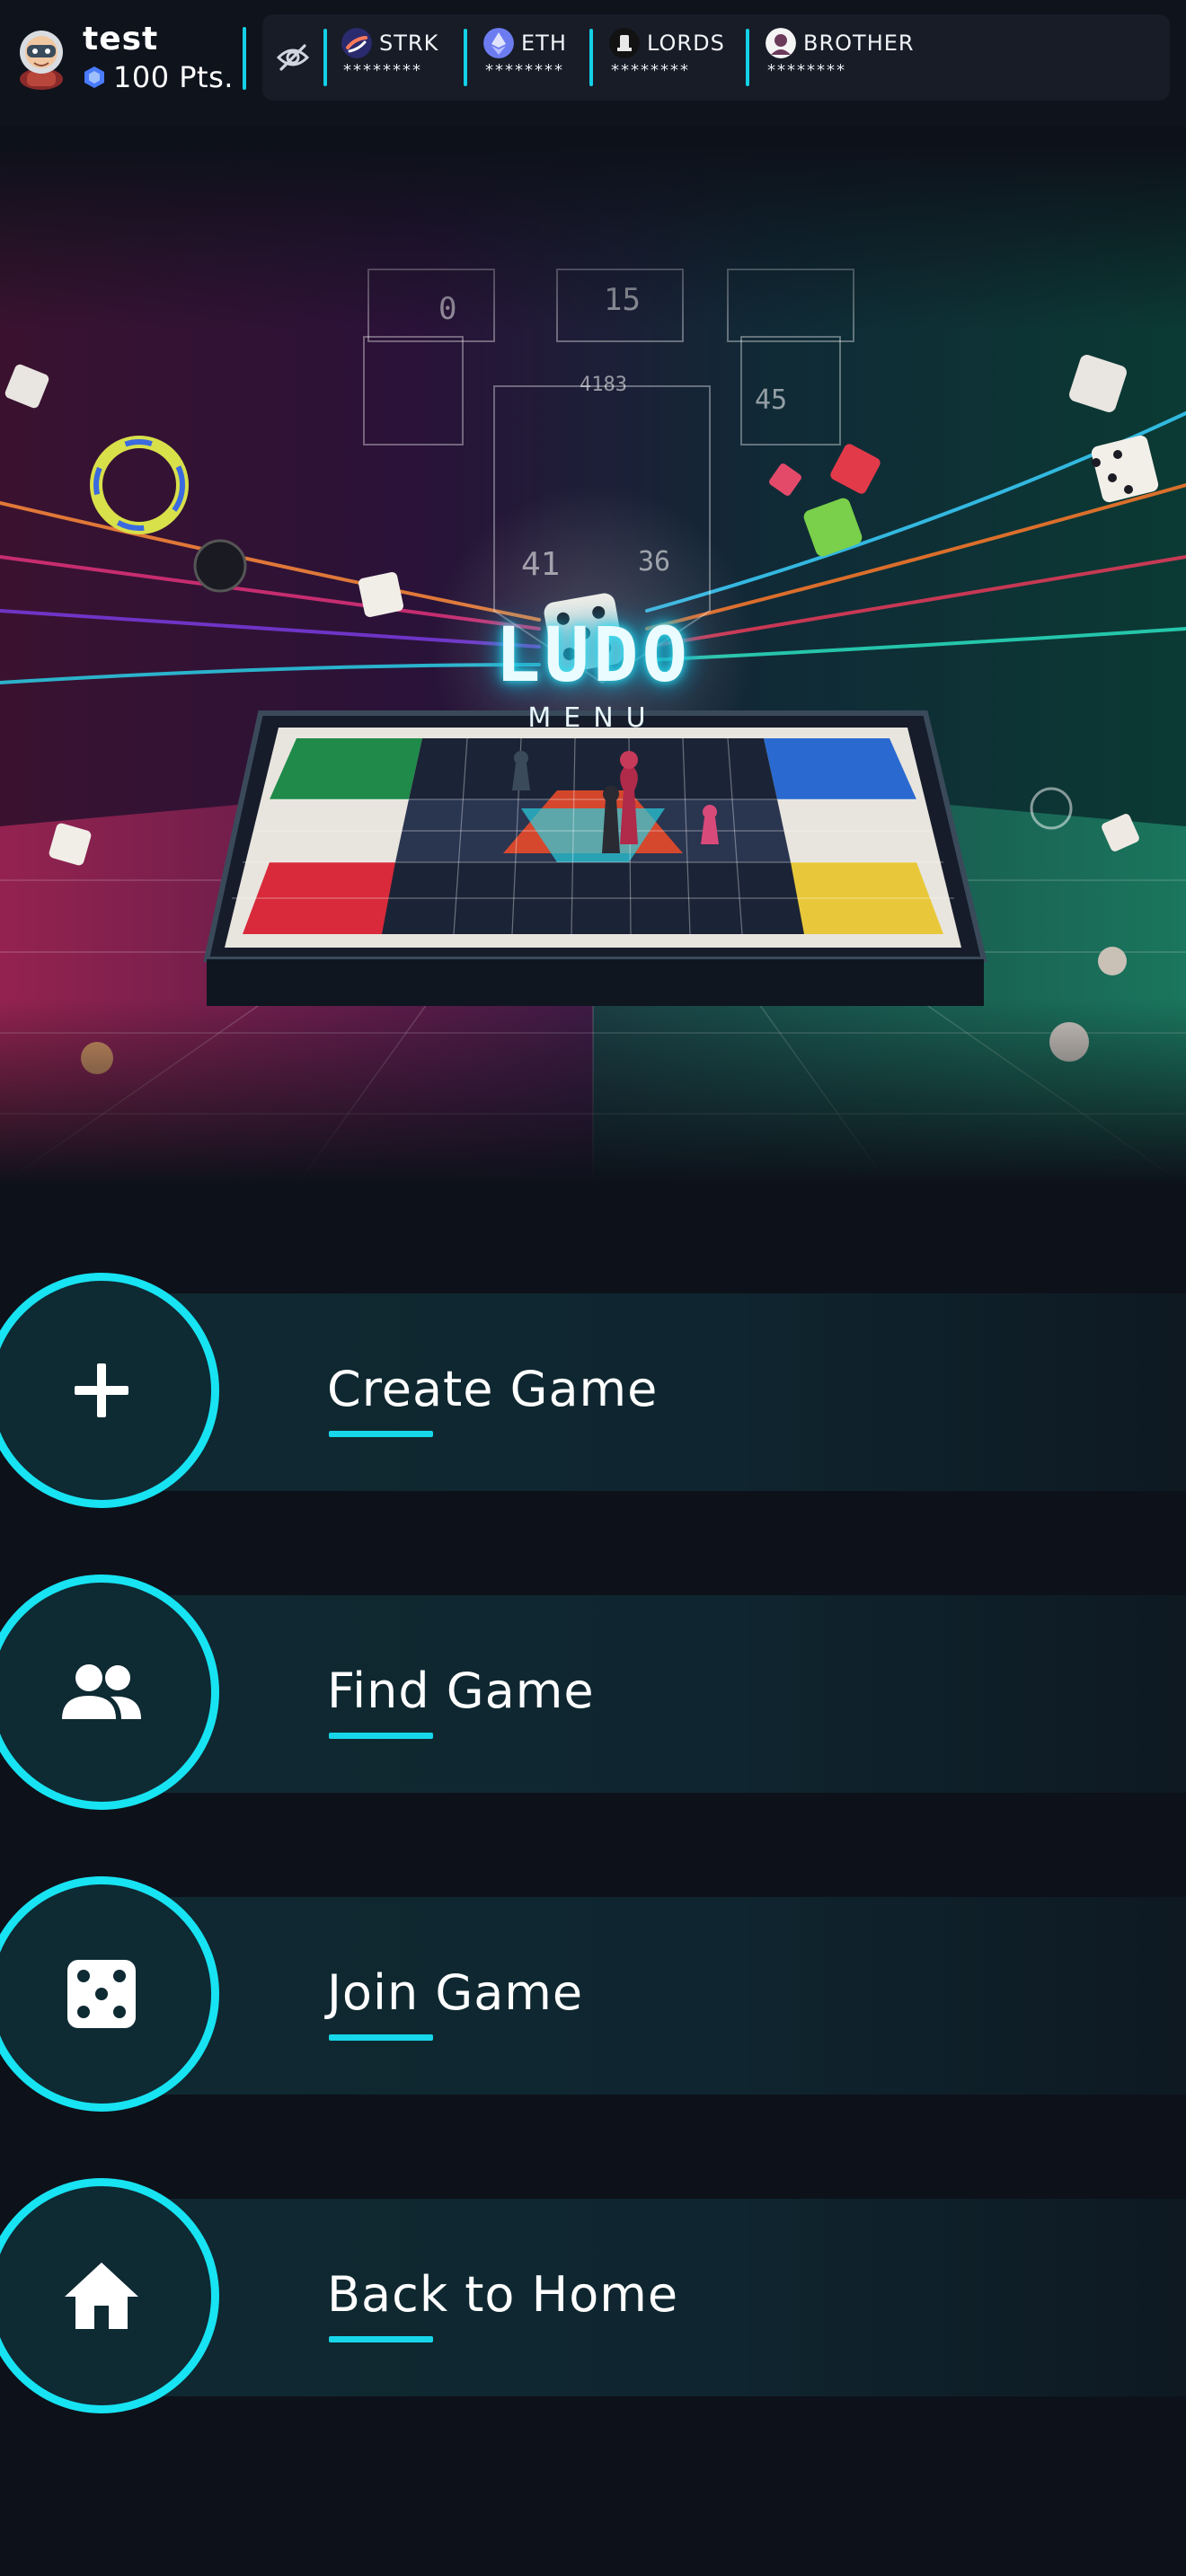  What do you see at coordinates (525, 58) in the screenshot?
I see `token-eth: ETH ********` at bounding box center [525, 58].